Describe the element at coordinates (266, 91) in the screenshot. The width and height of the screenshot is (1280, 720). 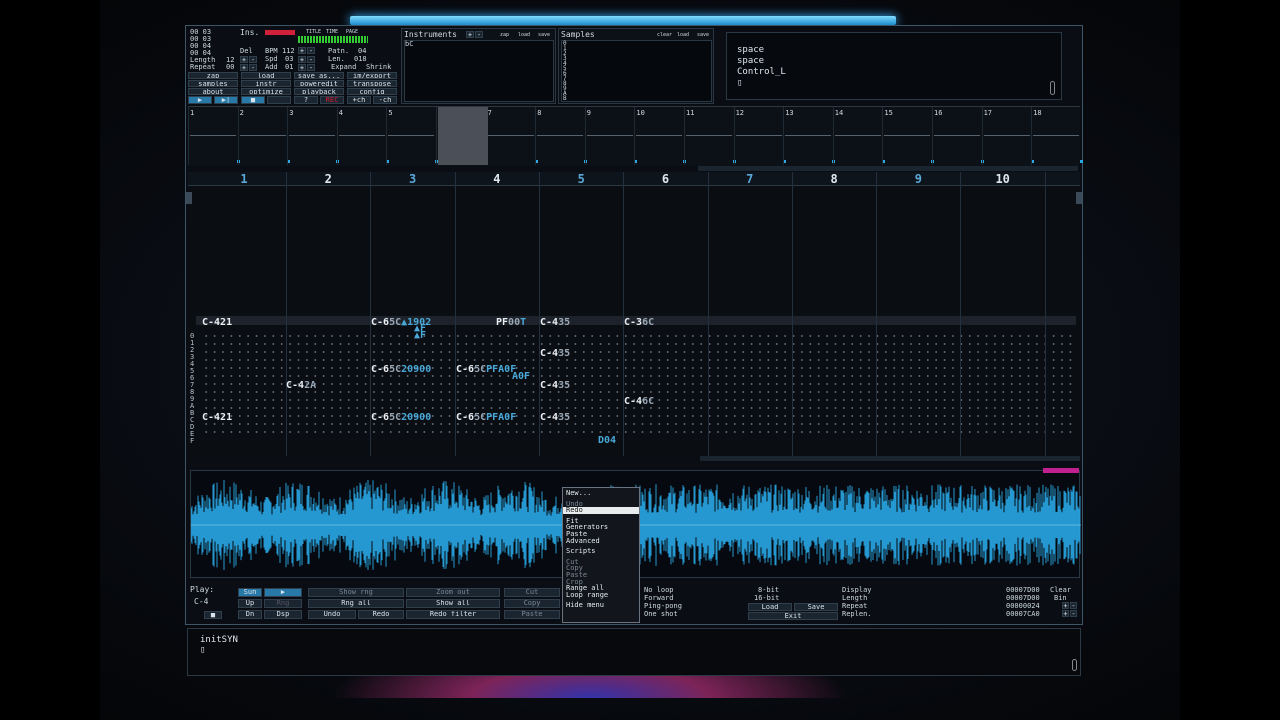
I see `optimize-button: optimize` at that location.